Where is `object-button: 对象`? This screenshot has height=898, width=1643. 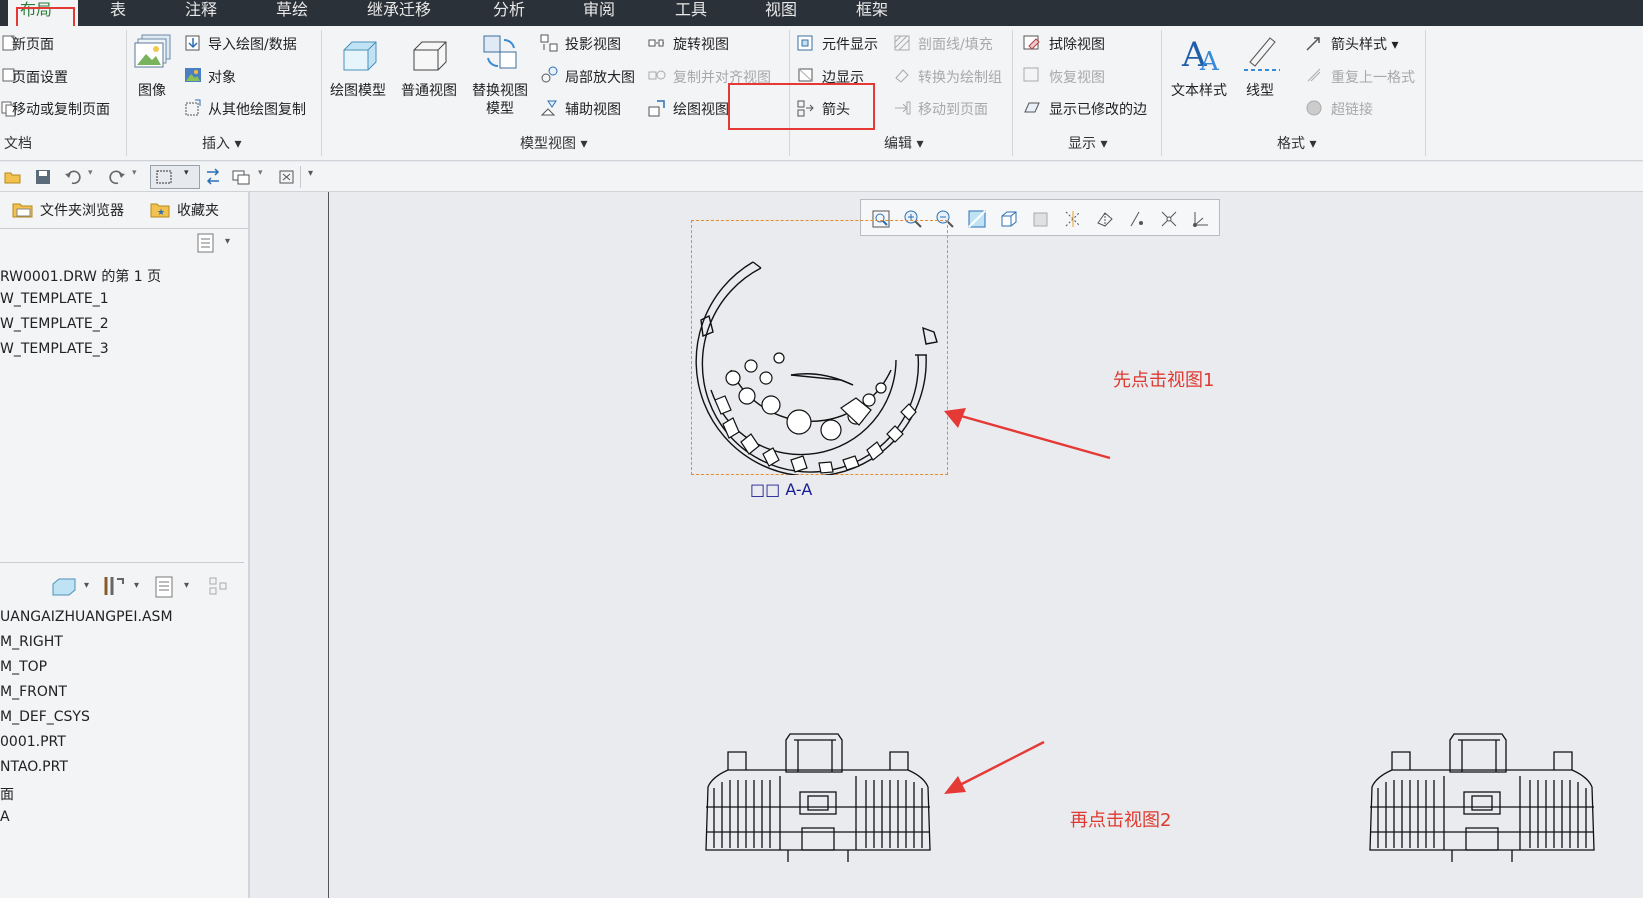 object-button: 对象 is located at coordinates (222, 78).